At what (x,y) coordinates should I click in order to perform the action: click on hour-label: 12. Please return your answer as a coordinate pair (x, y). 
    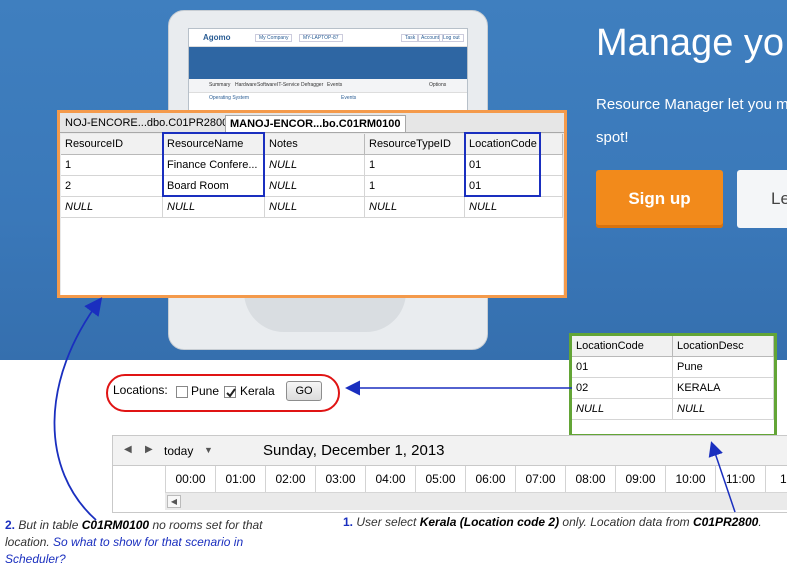
    Looking at the image, I should click on (776, 479).